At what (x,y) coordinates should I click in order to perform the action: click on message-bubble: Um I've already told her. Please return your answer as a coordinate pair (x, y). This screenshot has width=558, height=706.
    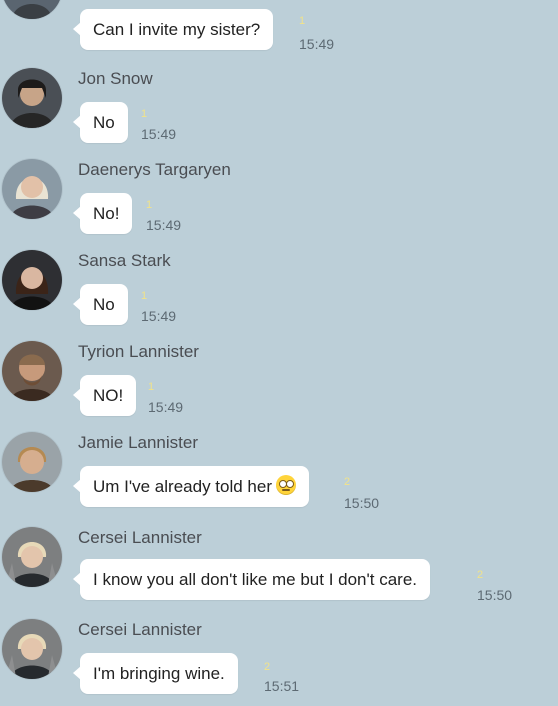
    Looking at the image, I should click on (191, 486).